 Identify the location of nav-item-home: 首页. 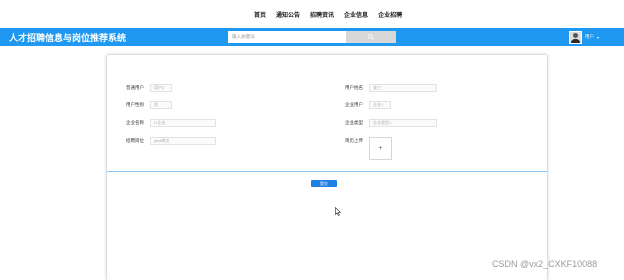
(260, 14).